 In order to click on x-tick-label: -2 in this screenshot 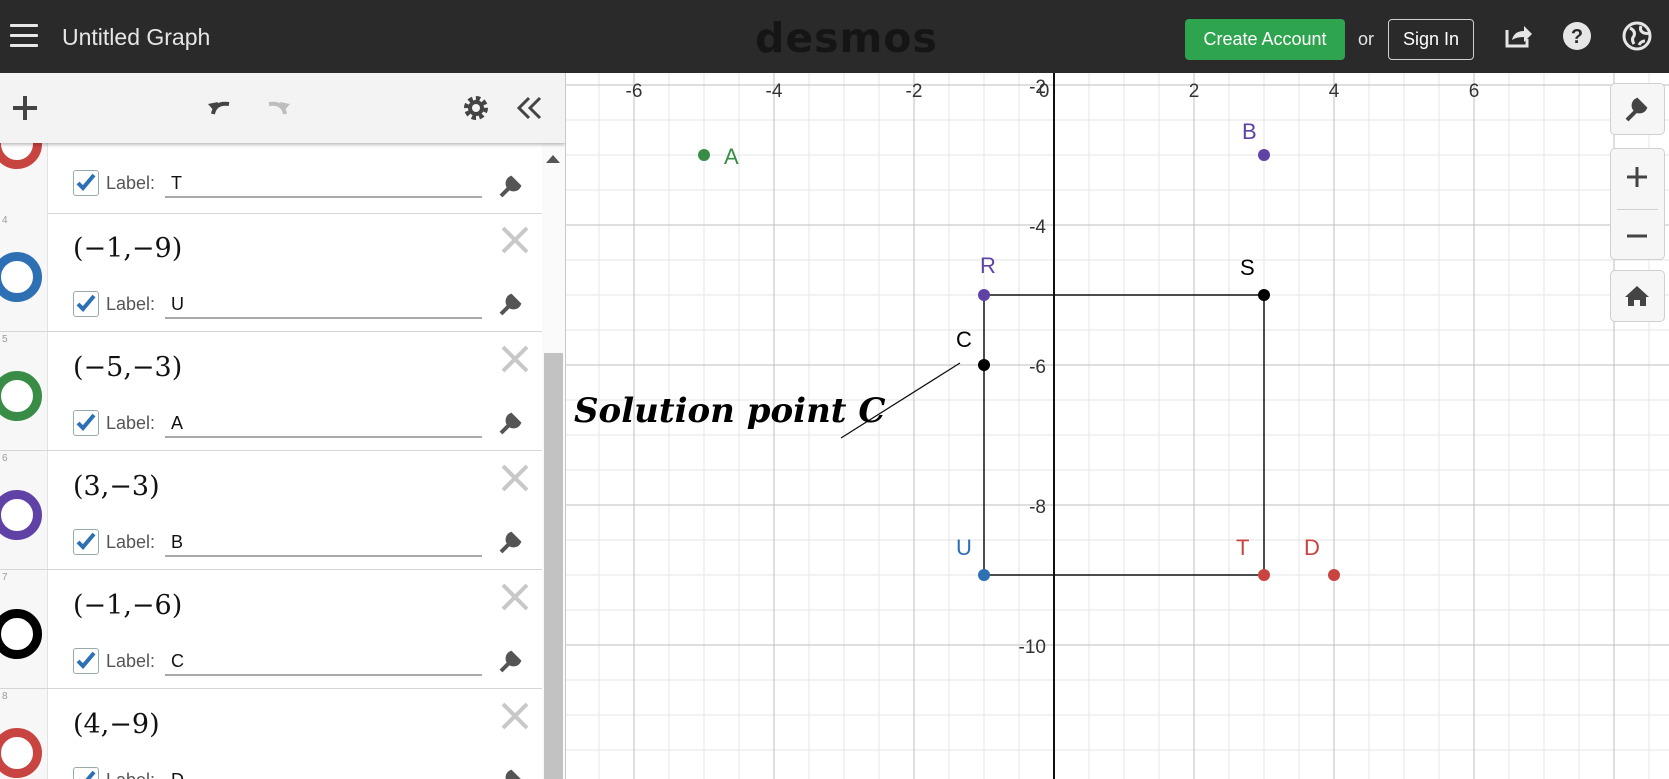, I will do `click(914, 91)`.